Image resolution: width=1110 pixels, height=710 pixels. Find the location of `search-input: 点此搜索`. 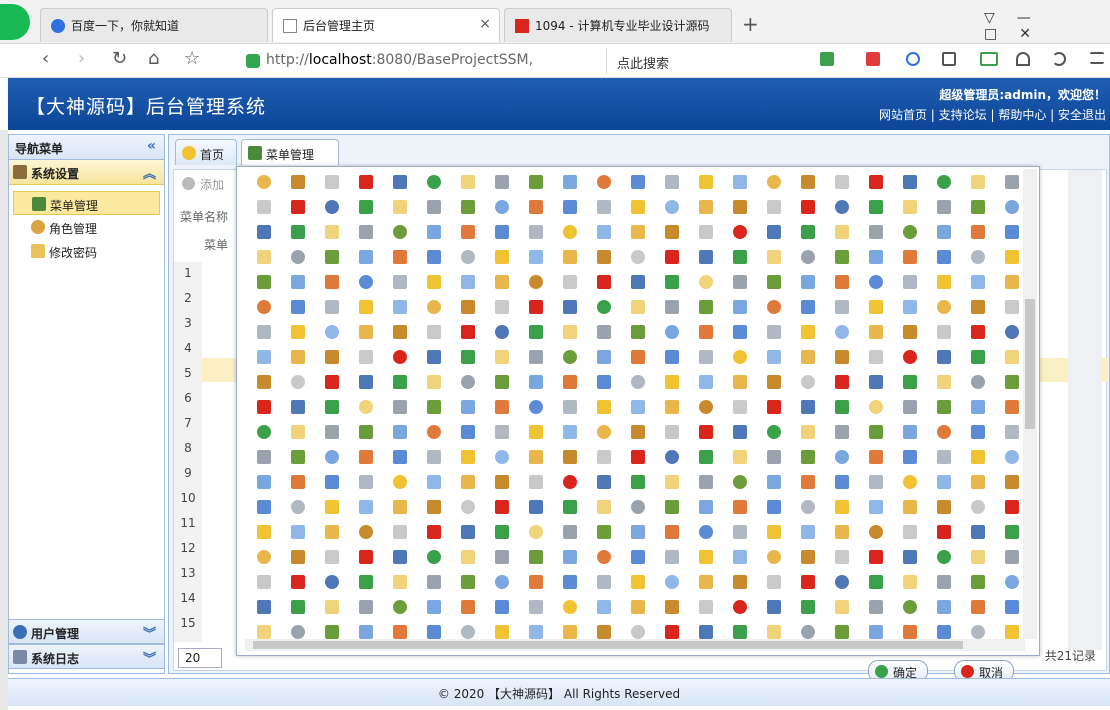

search-input: 点此搜索 is located at coordinates (704, 61).